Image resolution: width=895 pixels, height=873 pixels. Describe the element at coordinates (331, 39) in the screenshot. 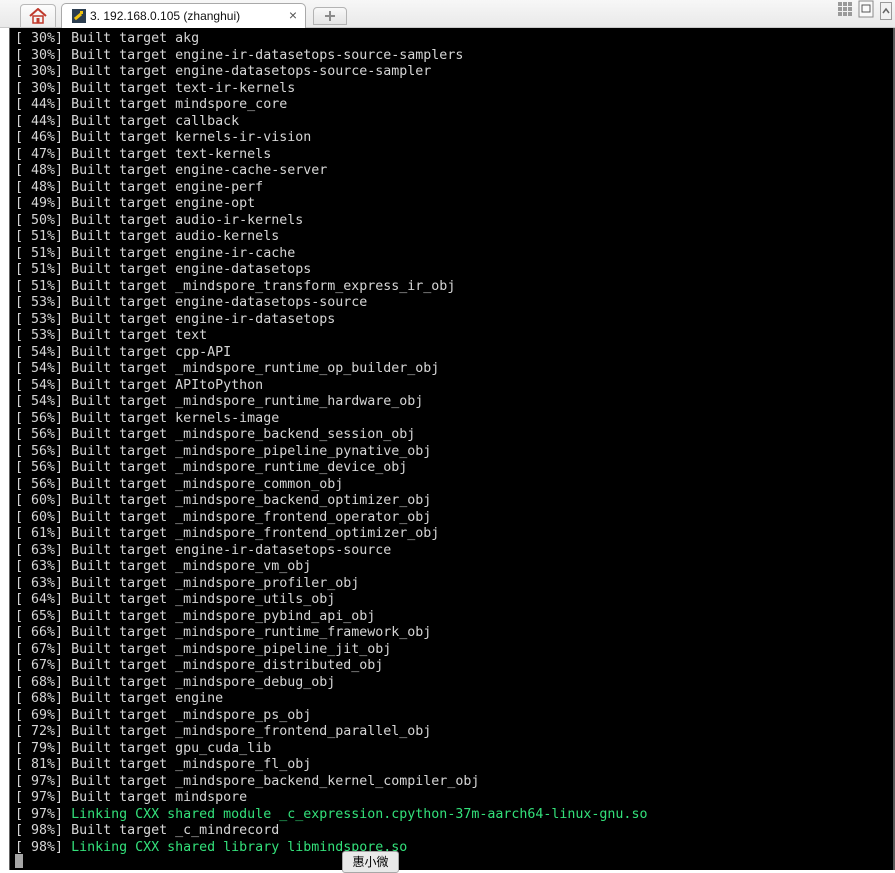

I see `terminal-line: [ 30%] Built target akg` at that location.